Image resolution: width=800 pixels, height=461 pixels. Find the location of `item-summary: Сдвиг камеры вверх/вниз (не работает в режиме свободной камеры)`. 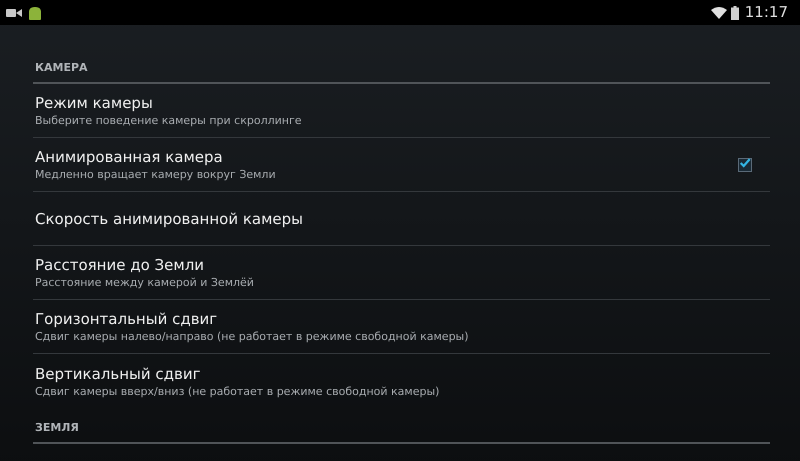

item-summary: Сдвиг камеры вверх/вниз (не работает в режиме свободной камеры) is located at coordinates (237, 391).